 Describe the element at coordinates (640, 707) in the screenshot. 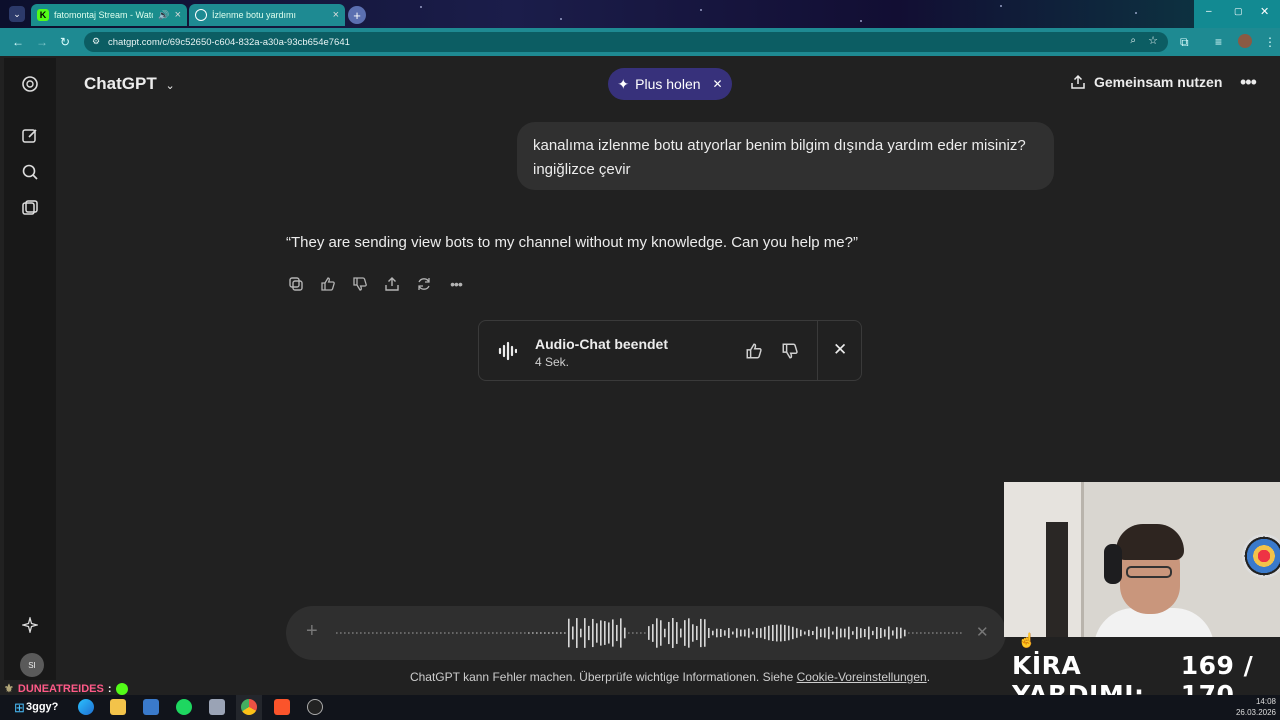

I see `windows-taskbar: ⊞ 3ggy? 14:08 26.03.2026` at that location.